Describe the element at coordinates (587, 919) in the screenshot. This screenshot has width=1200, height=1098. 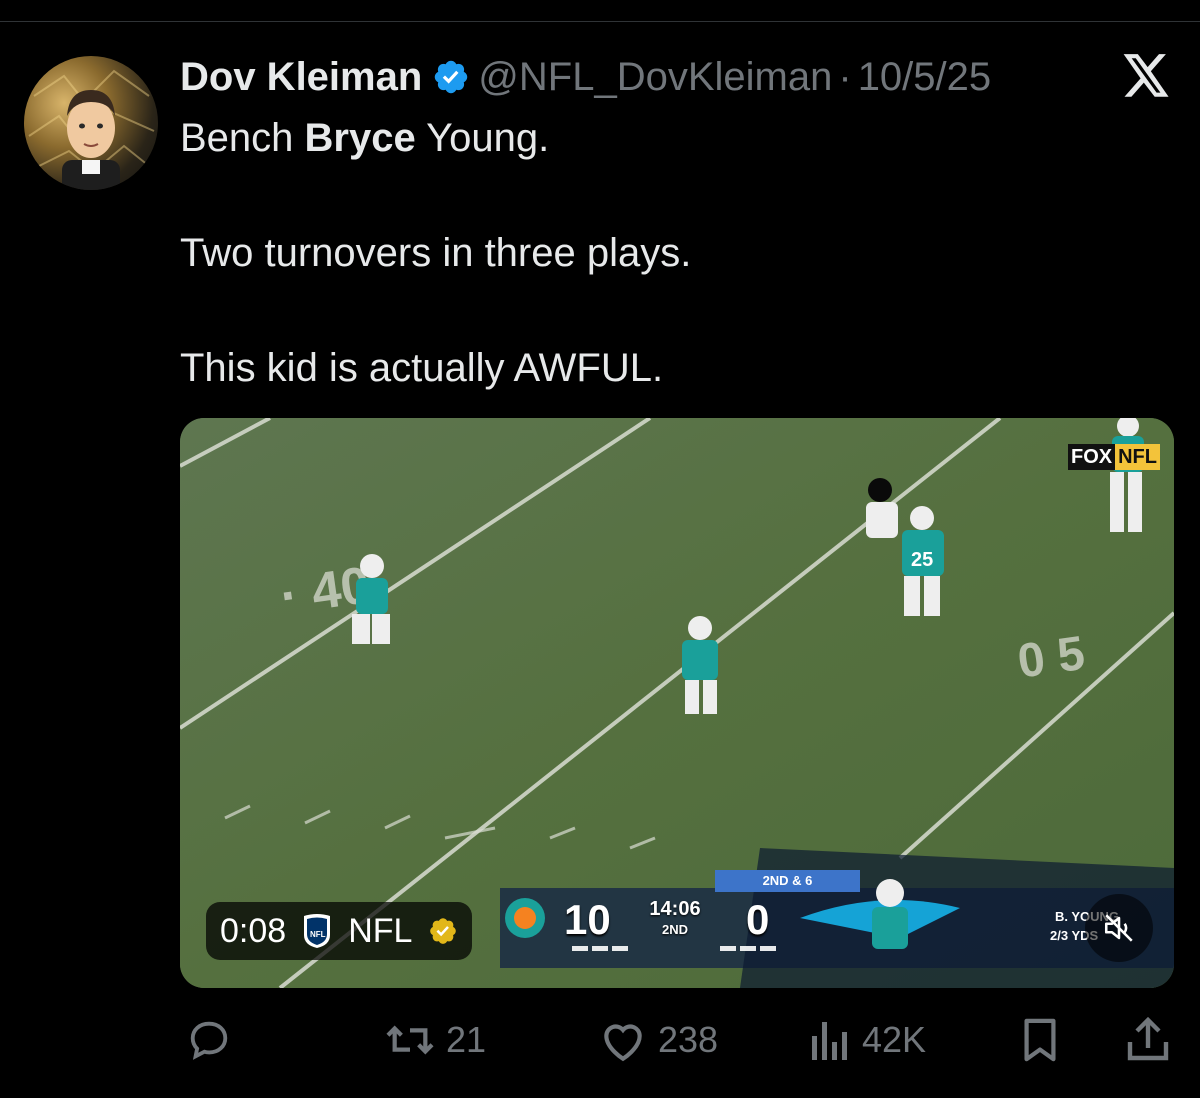
I see `home-score: 10` at that location.